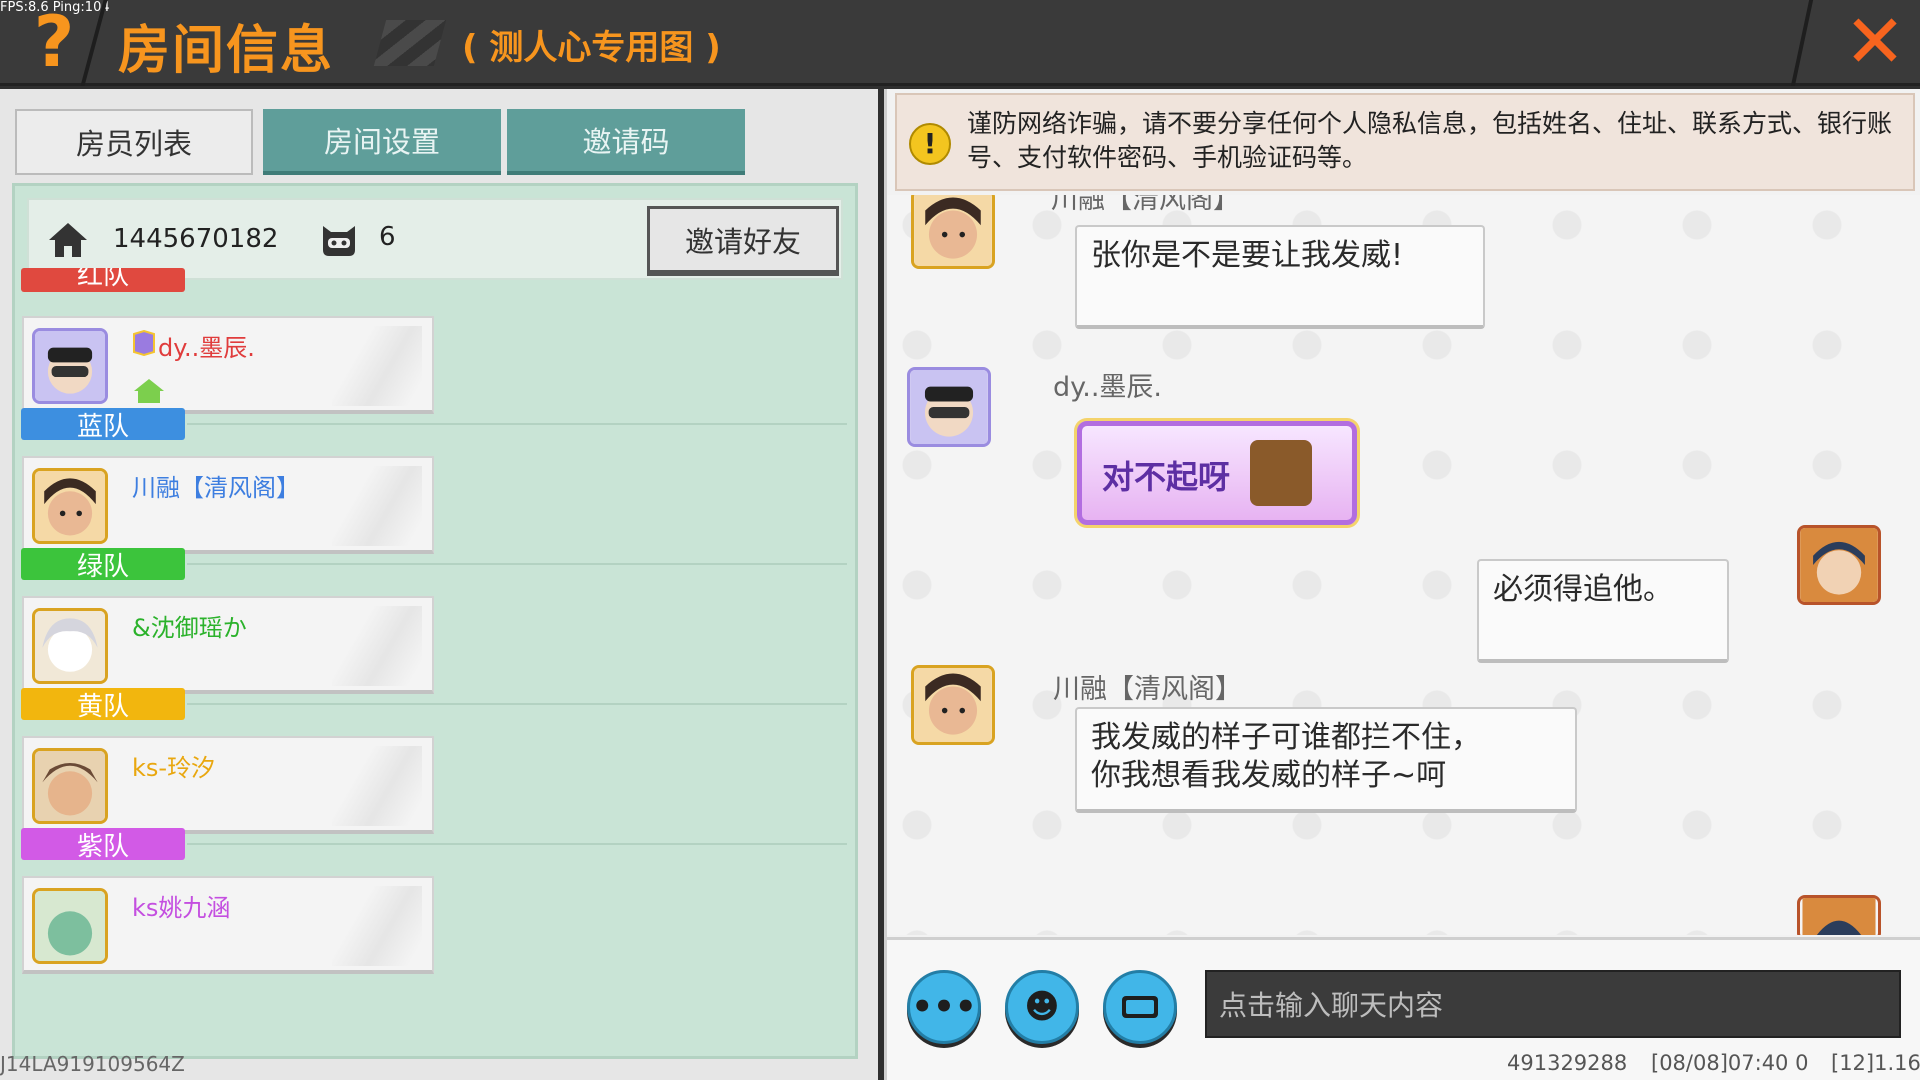 This screenshot has width=1920, height=1080. What do you see at coordinates (1281, 473) in the screenshot?
I see `crying-emoji-icon` at bounding box center [1281, 473].